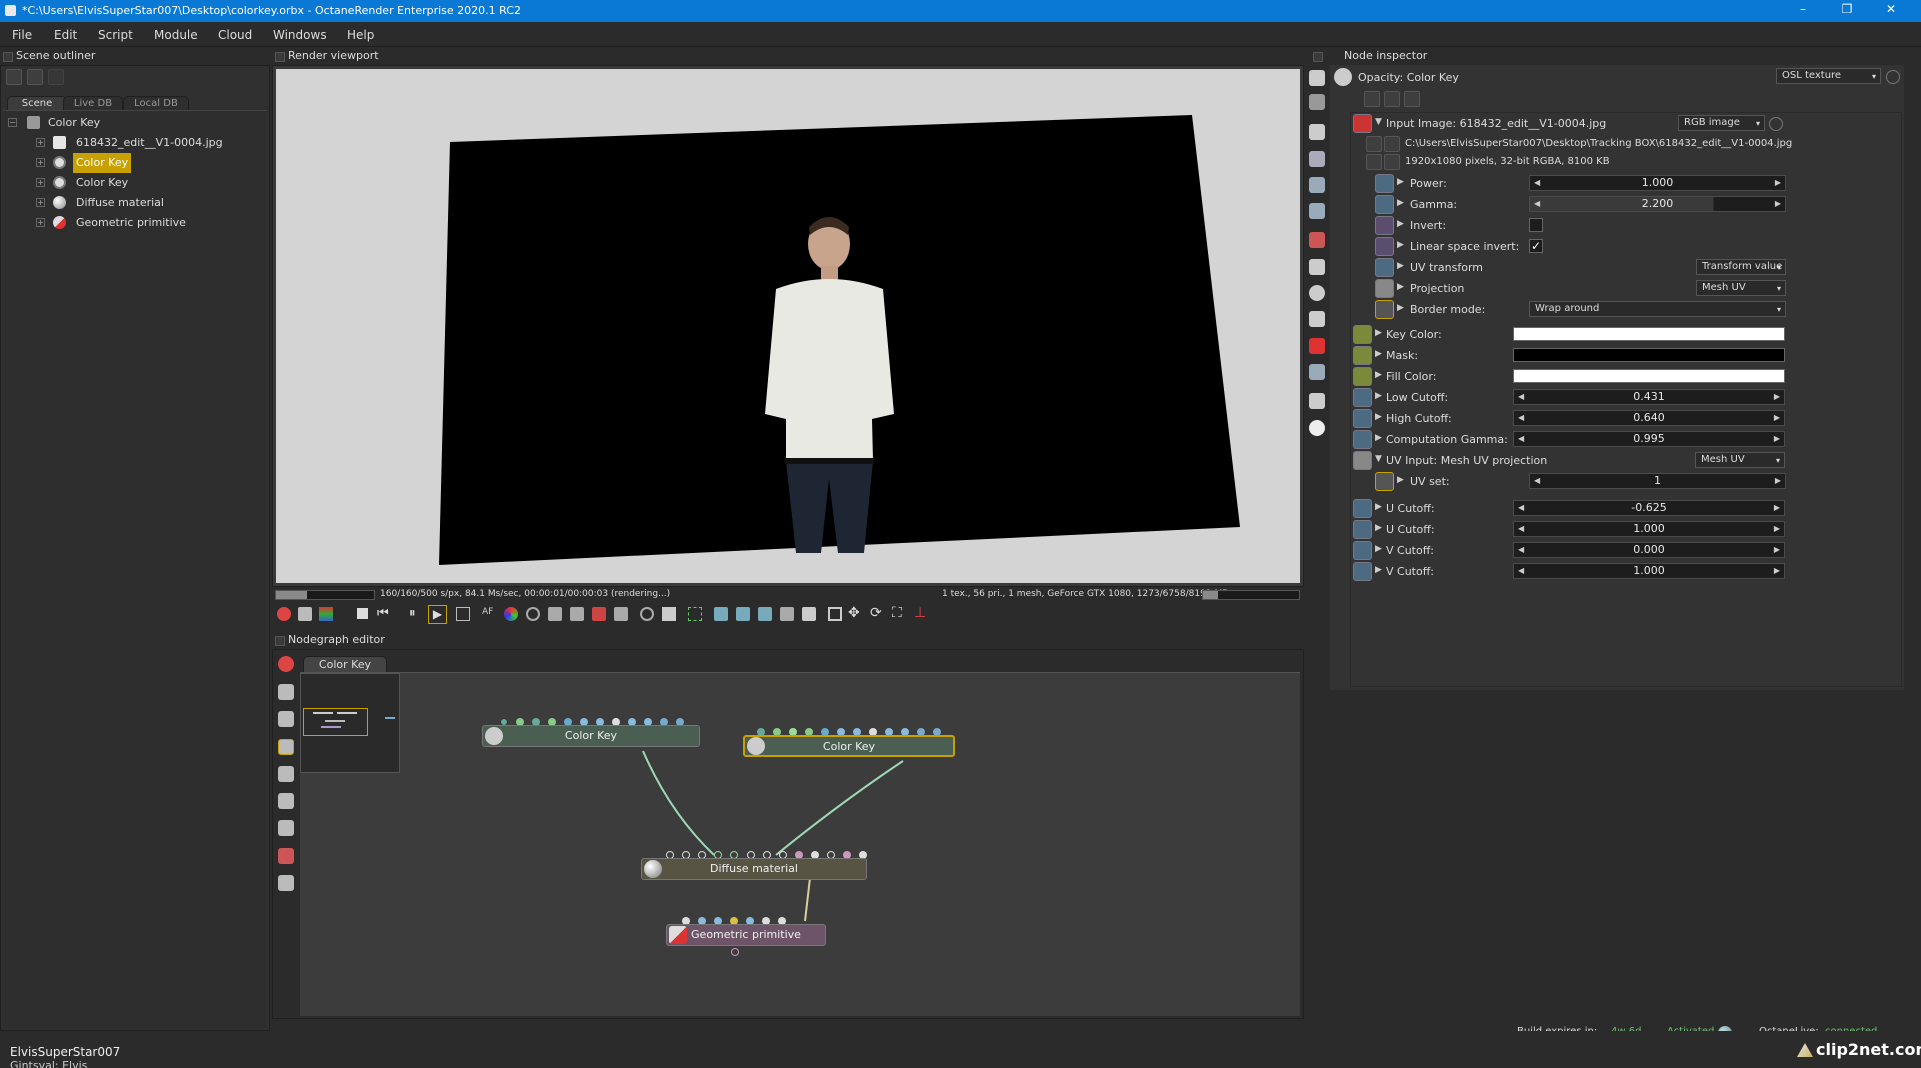 The height and width of the screenshot is (1068, 1921). What do you see at coordinates (835, 614) in the screenshot?
I see `gizmo-box-icon` at bounding box center [835, 614].